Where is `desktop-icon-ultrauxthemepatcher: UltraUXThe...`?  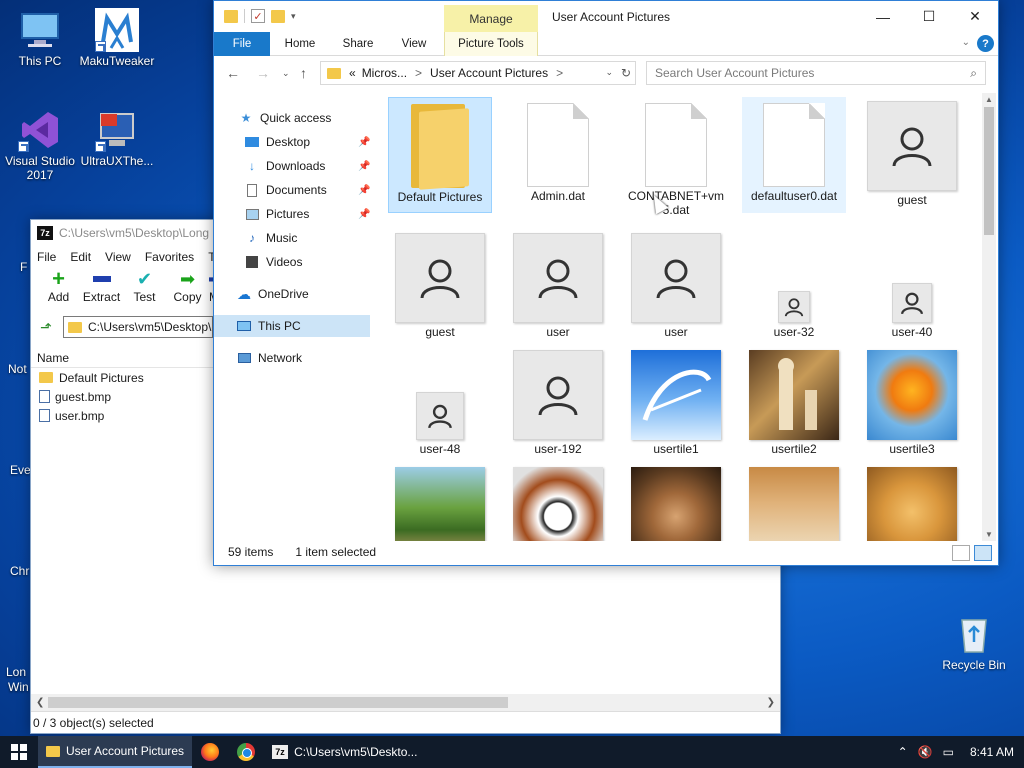
desktop-icon-ultrauxthemepatcher: UltraUXThe... is located at coordinates (117, 138).